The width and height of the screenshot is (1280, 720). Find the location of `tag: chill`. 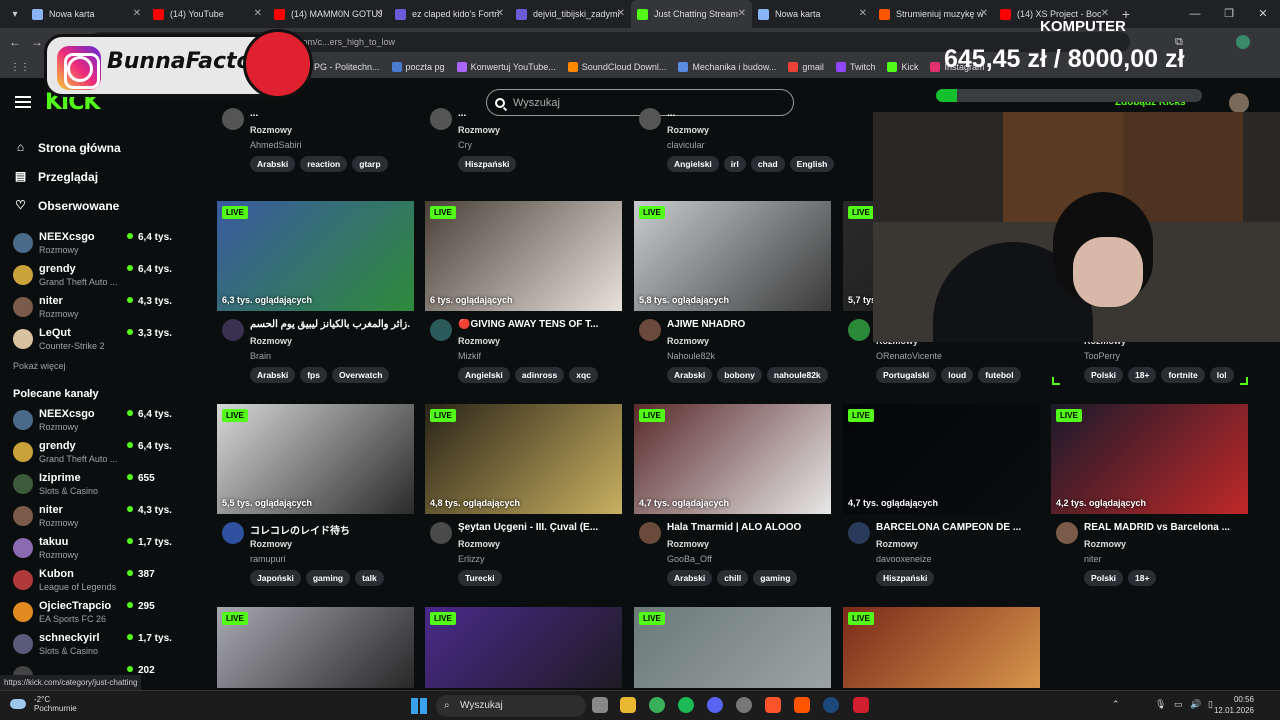

tag: chill is located at coordinates (733, 578).